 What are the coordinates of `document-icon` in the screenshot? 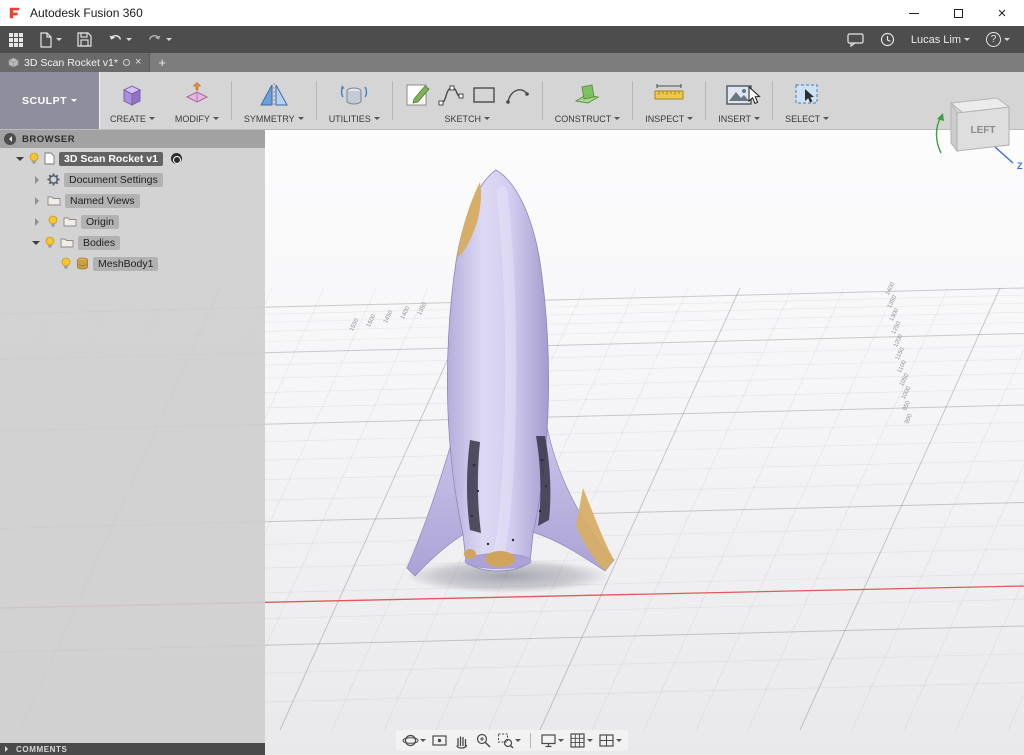 It's located at (49, 158).